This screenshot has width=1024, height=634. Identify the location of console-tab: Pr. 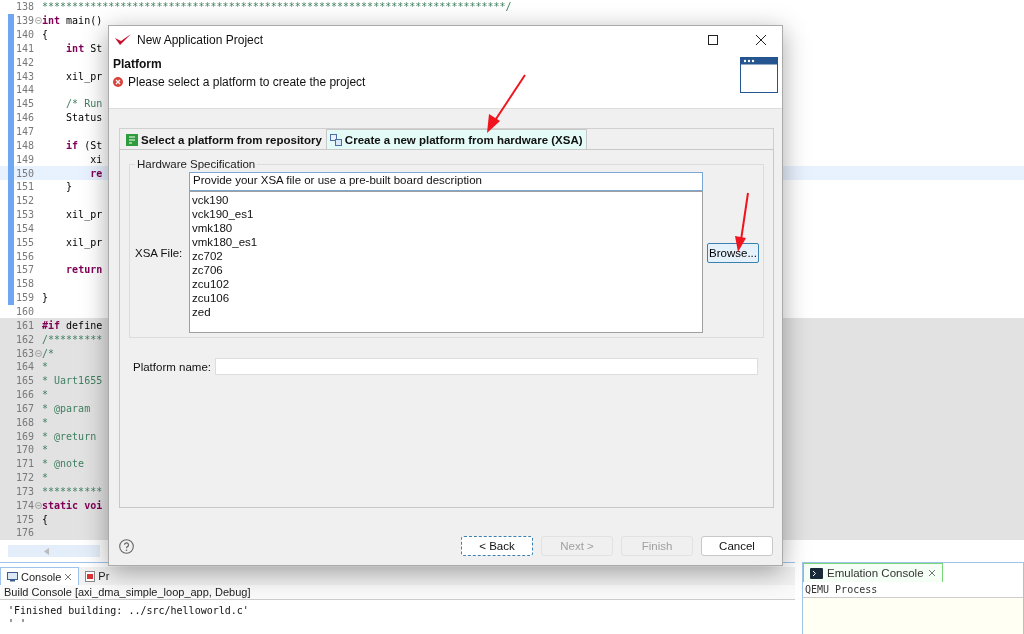
(97, 576).